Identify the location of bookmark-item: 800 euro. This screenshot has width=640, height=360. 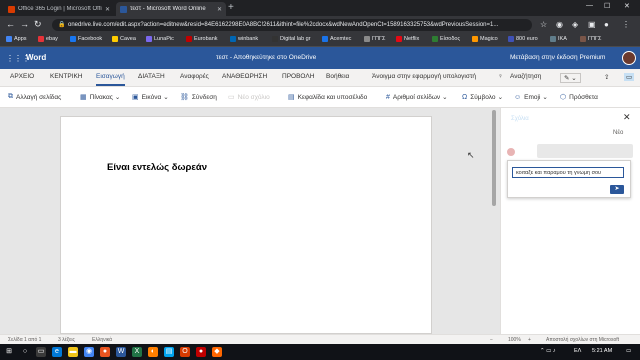
(523, 39).